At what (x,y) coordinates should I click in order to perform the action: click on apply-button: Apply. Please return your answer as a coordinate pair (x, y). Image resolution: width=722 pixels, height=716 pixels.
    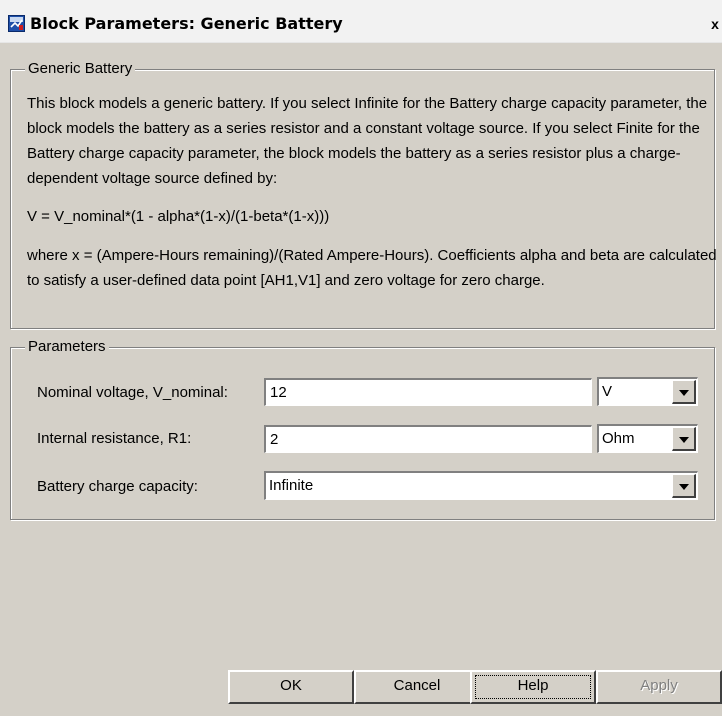
    Looking at the image, I should click on (659, 687).